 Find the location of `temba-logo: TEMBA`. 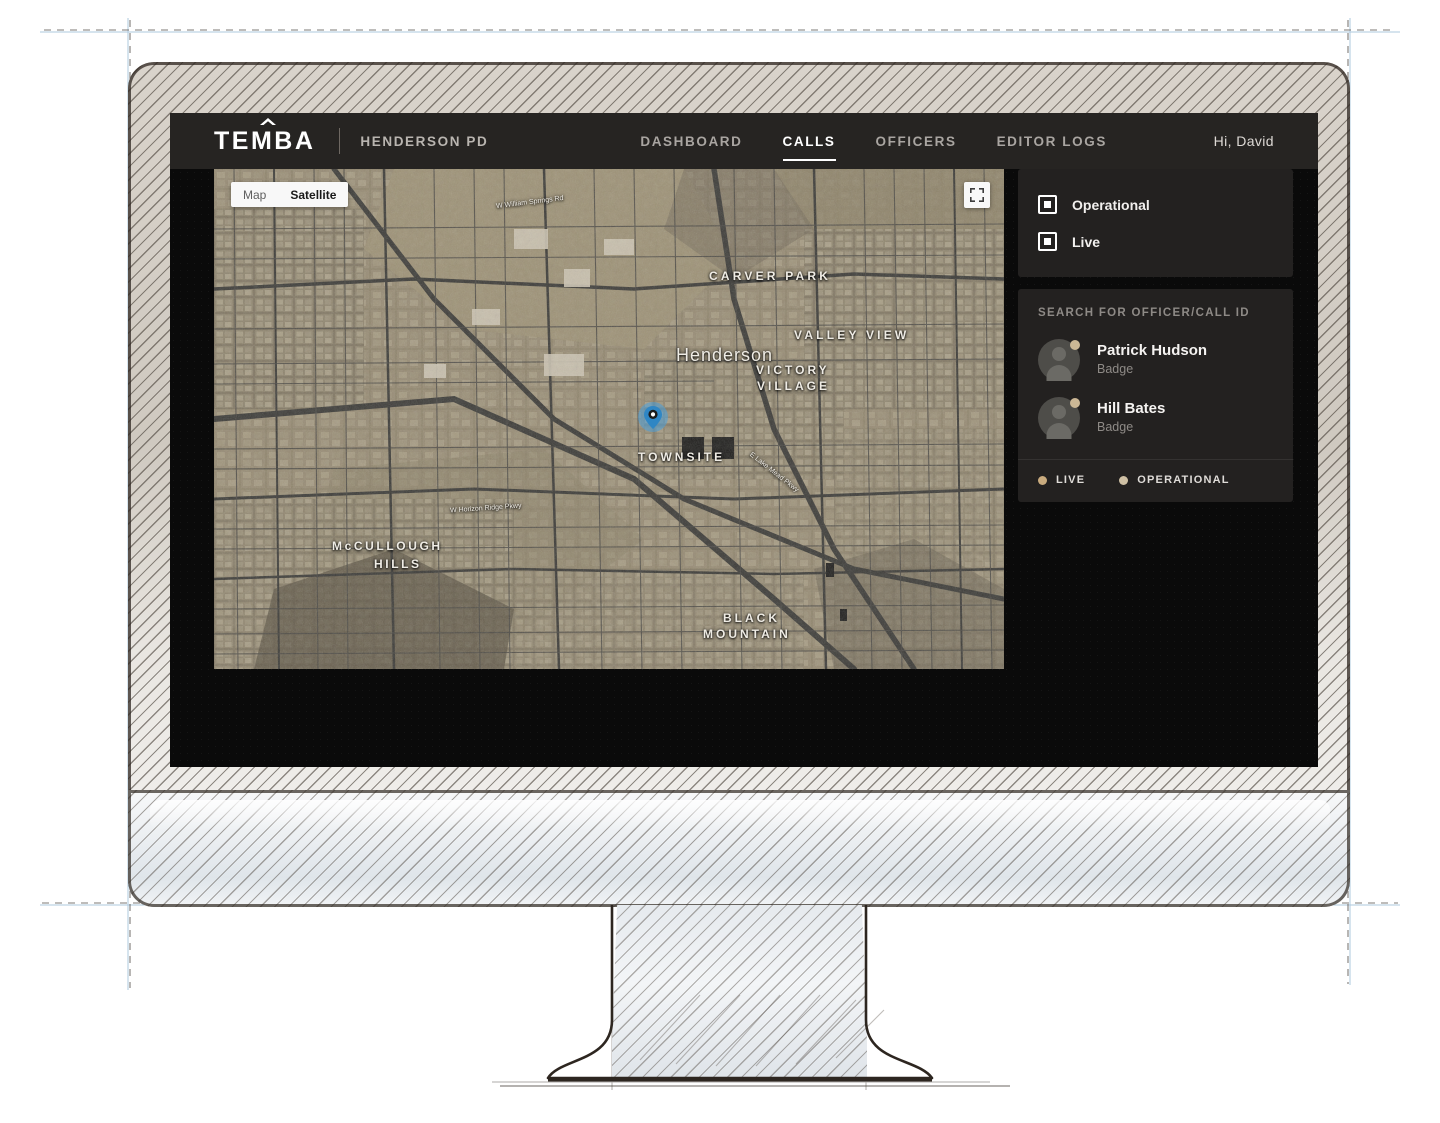

temba-logo: TEMBA is located at coordinates (265, 136).